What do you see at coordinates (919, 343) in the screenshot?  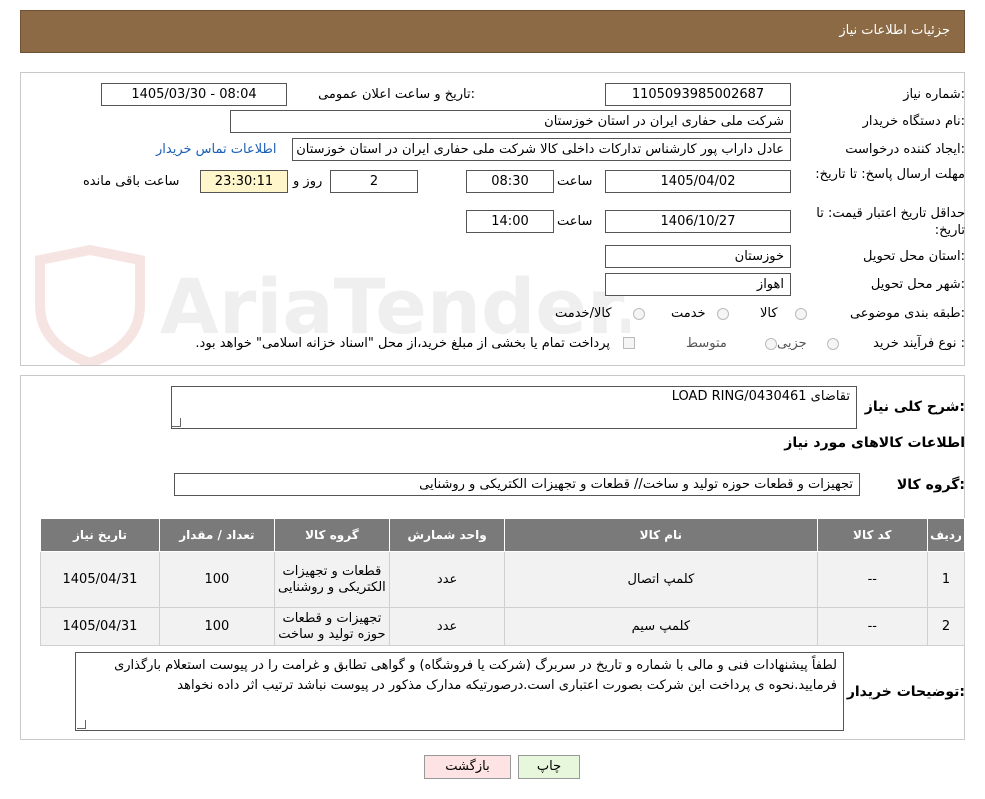 I see `process-type-label: نوع فرآیند خرید :` at bounding box center [919, 343].